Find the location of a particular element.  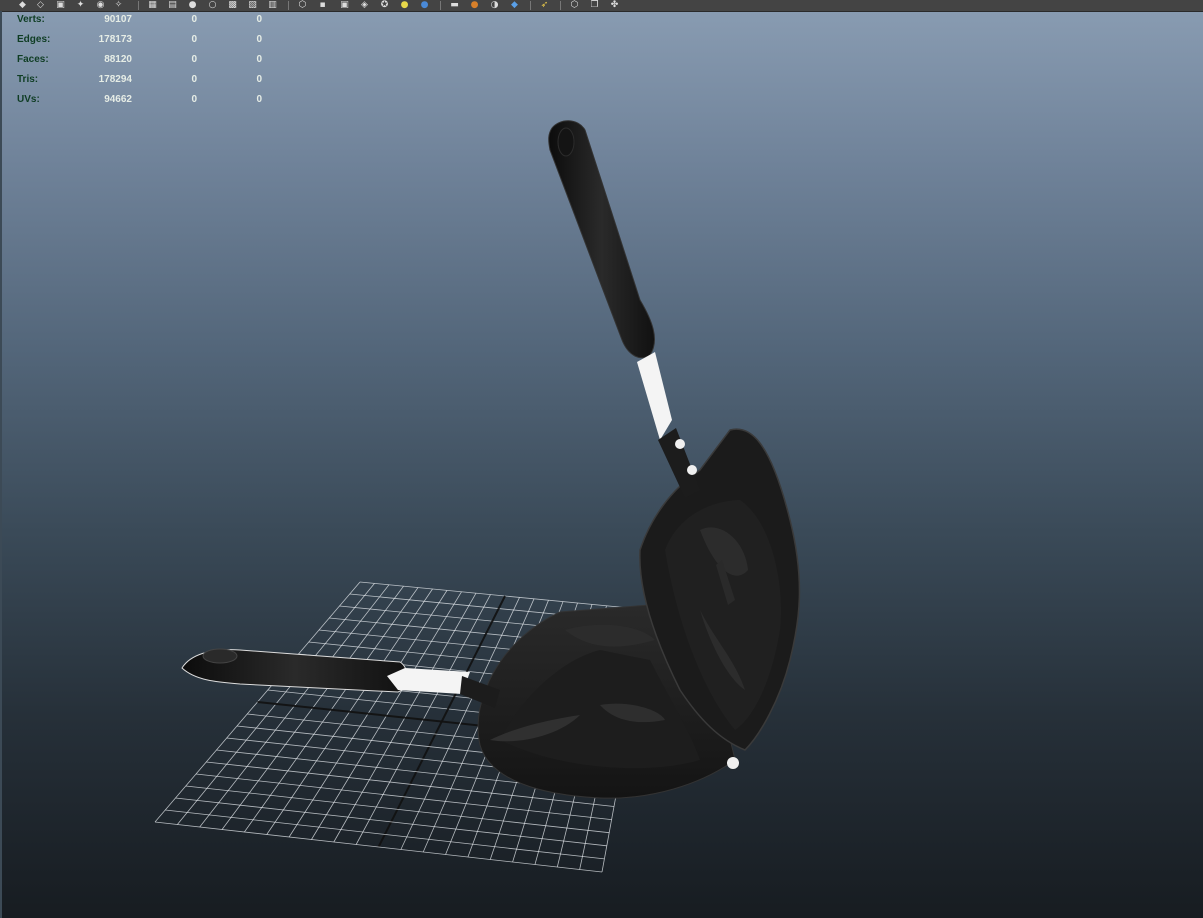

hud-value-total: 88120 is located at coordinates (118, 59).